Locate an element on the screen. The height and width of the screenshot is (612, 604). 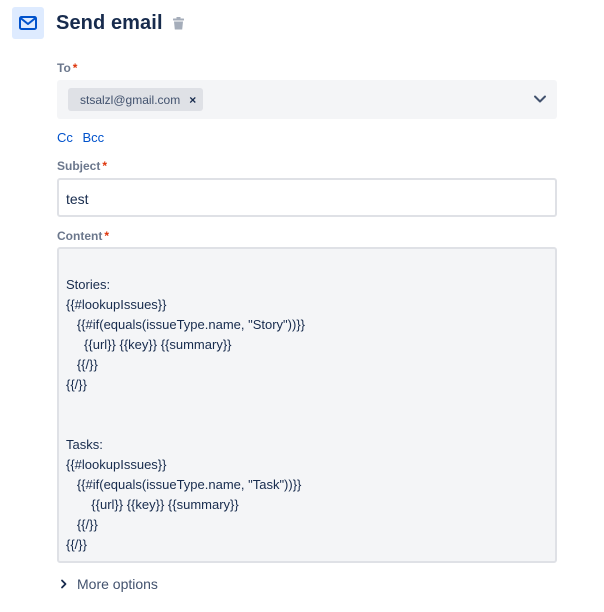
content-label: Content * is located at coordinates (83, 236).